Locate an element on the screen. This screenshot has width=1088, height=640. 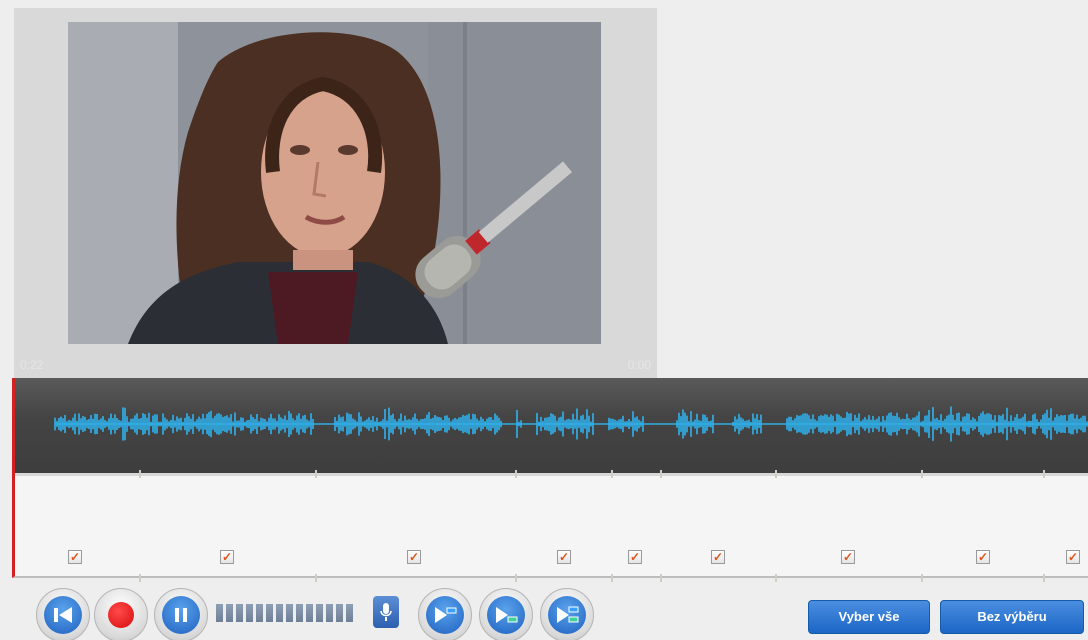
play-all-segments-button is located at coordinates (567, 614).